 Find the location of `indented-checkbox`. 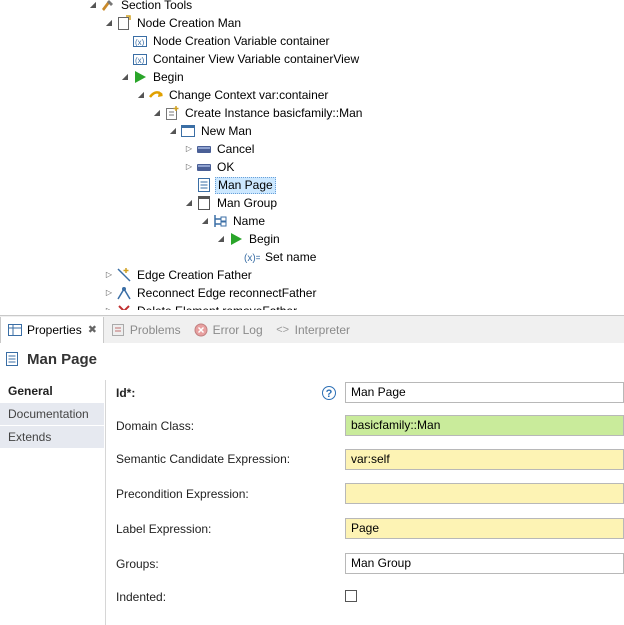

indented-checkbox is located at coordinates (351, 596).